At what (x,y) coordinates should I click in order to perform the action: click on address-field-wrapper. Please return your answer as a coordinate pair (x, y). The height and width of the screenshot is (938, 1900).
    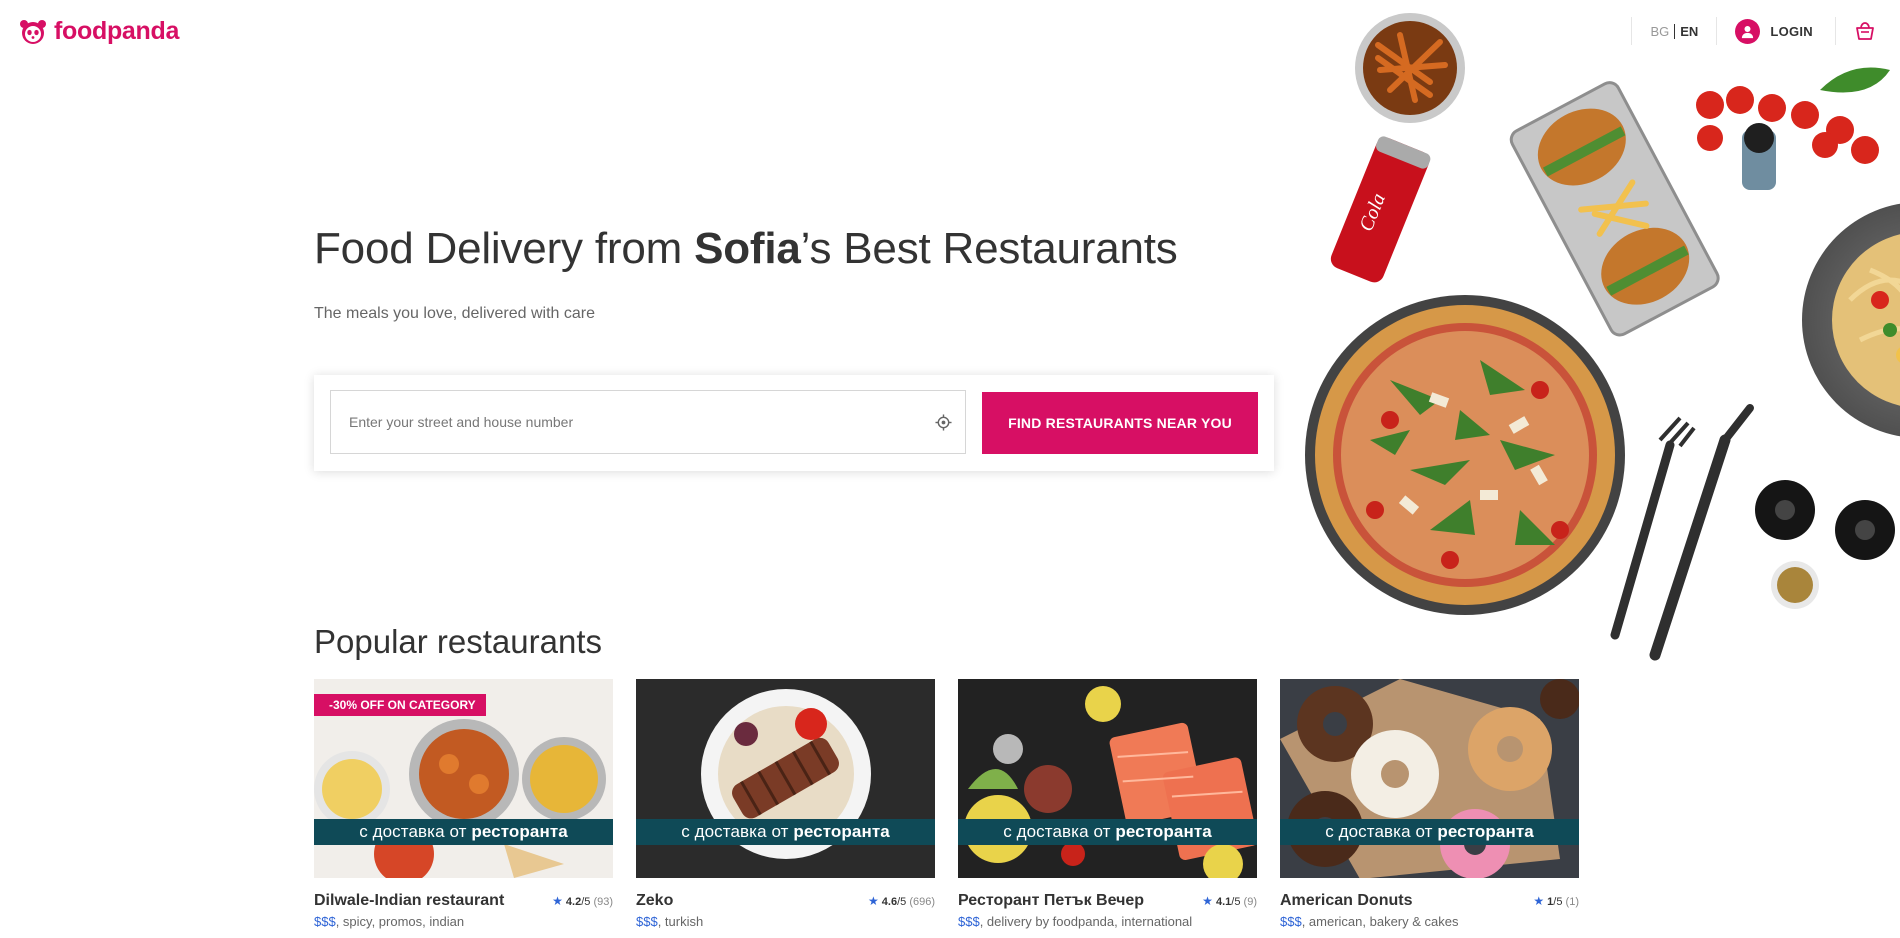
    Looking at the image, I should click on (648, 422).